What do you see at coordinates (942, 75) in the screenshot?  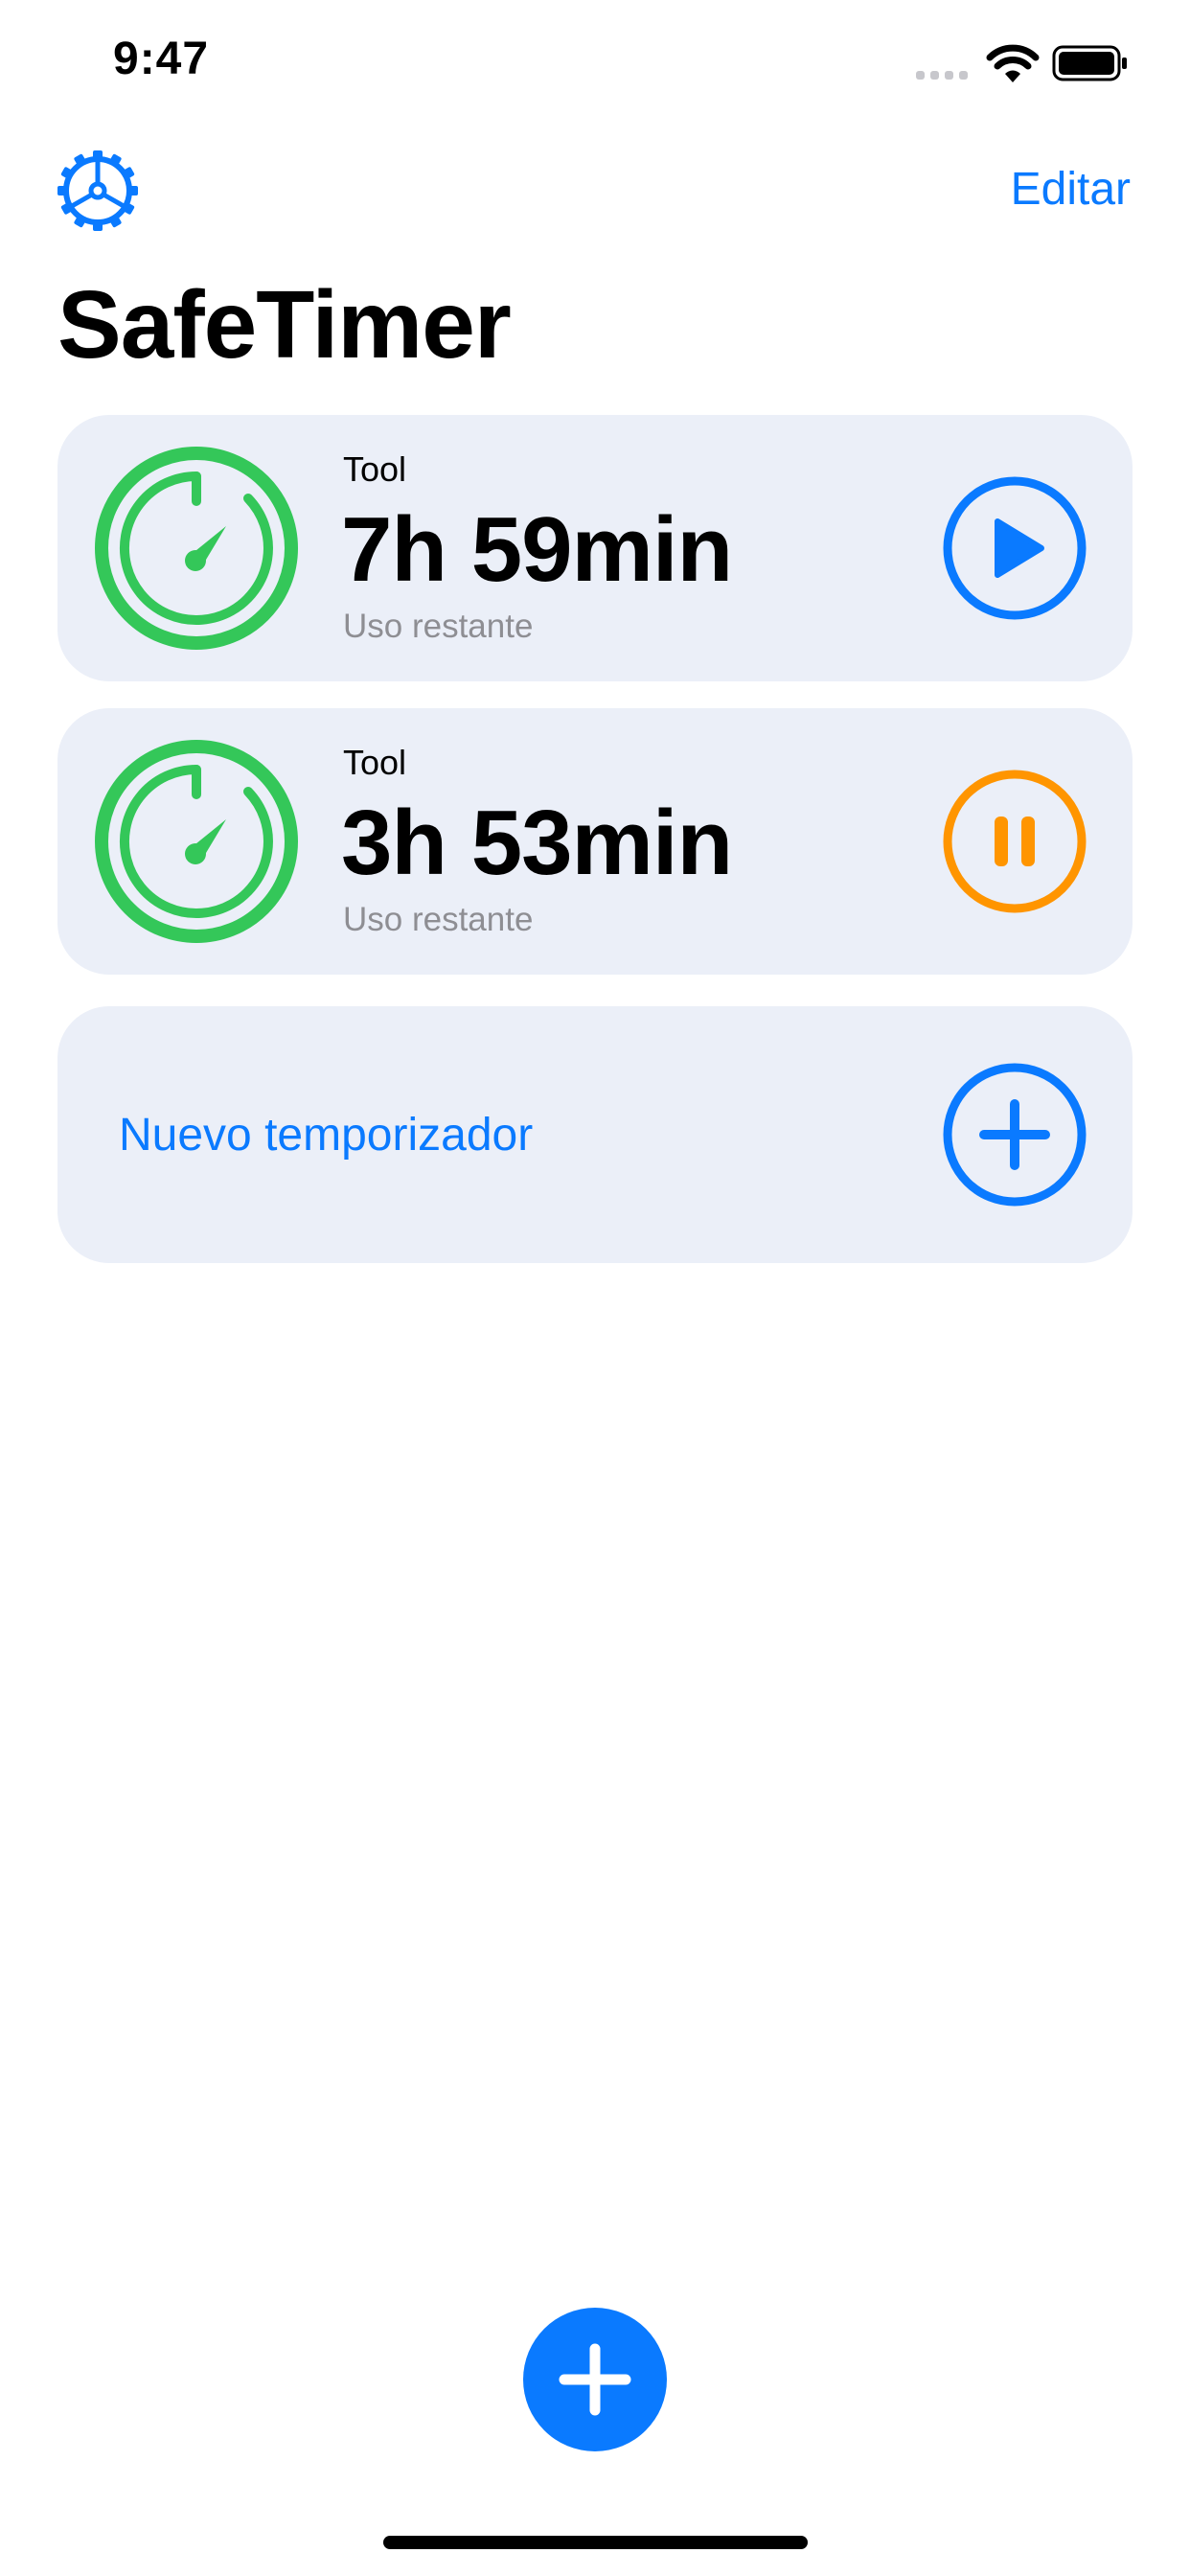 I see `signal-icon` at bounding box center [942, 75].